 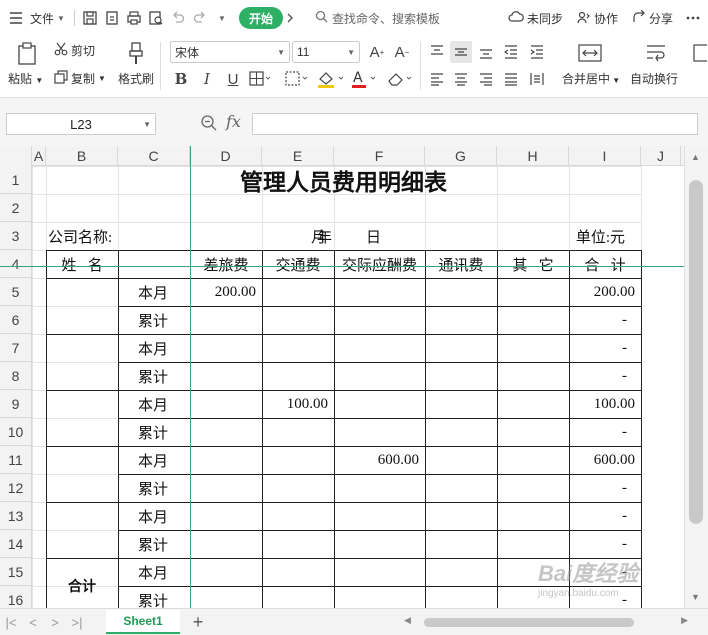 I want to click on column-header-b: B, so click(x=82, y=156).